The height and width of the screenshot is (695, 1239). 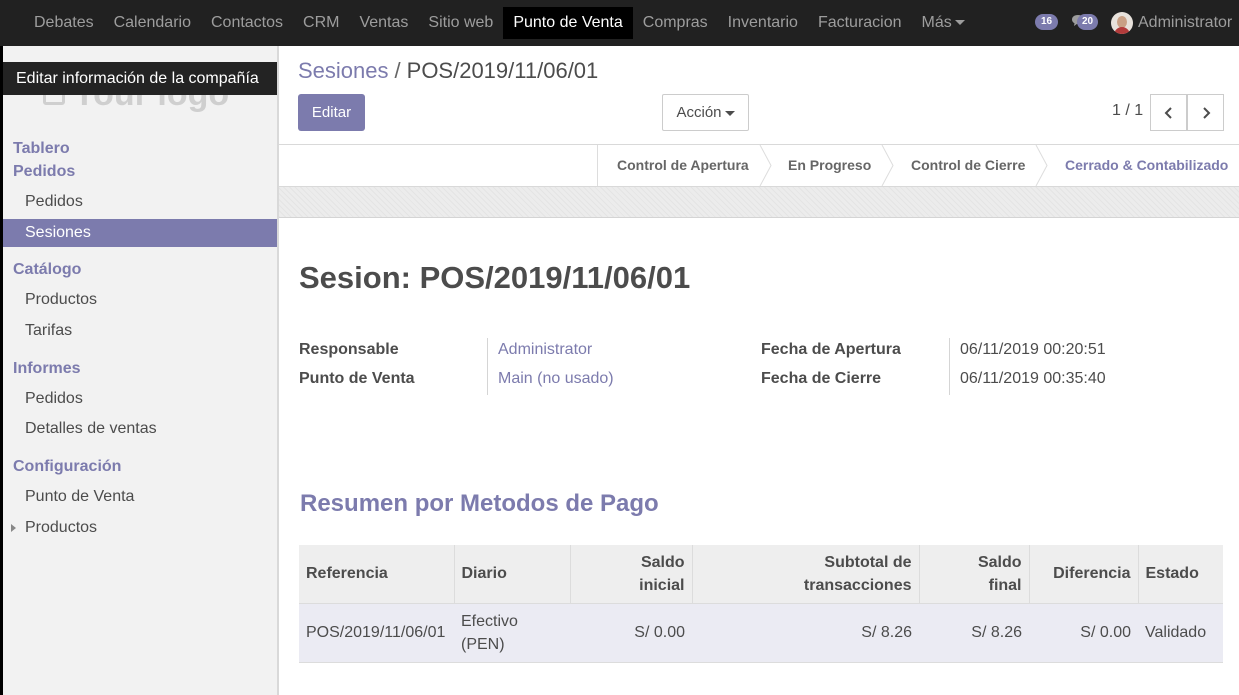 What do you see at coordinates (759, 202) in the screenshot?
I see `form-background-pattern` at bounding box center [759, 202].